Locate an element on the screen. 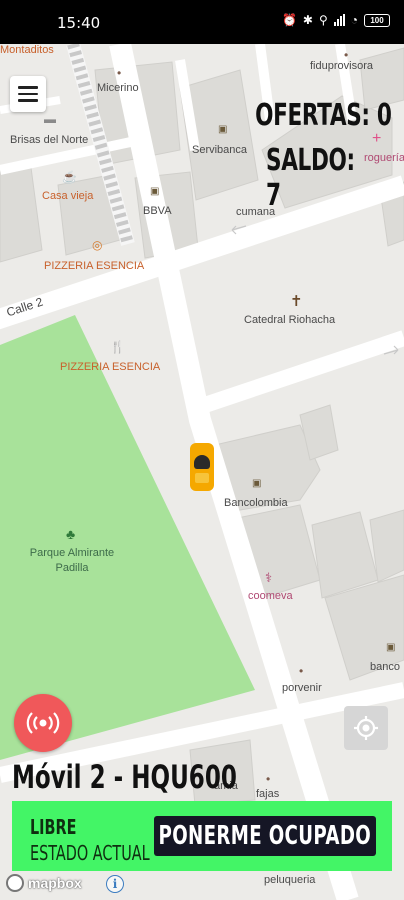 The height and width of the screenshot is (900, 404). health-icon: ⚕ is located at coordinates (269, 577).